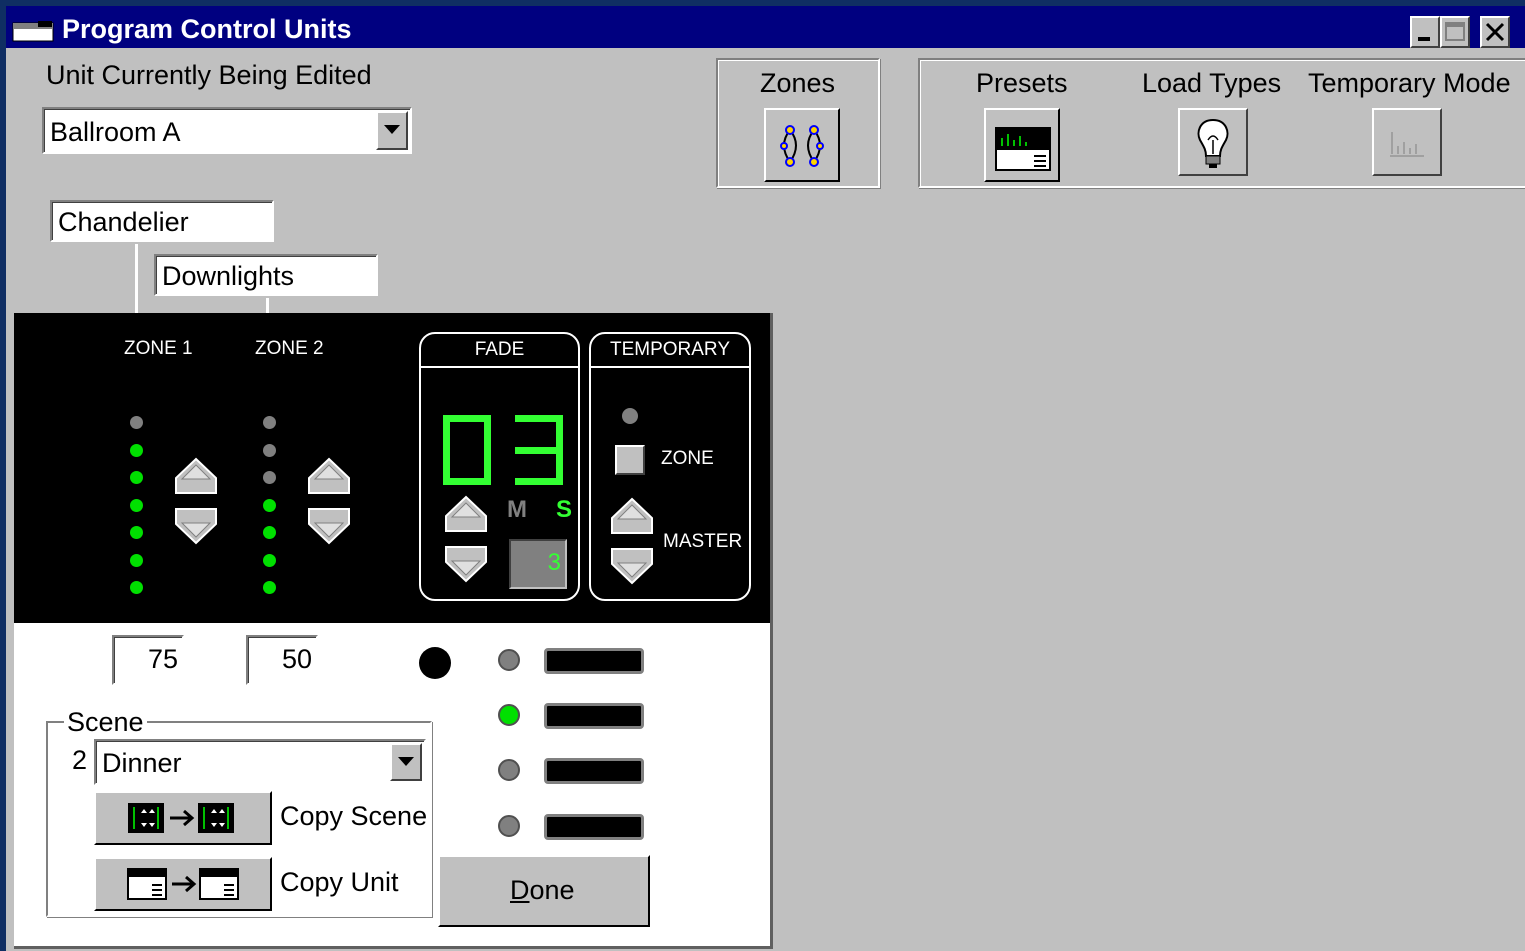 The height and width of the screenshot is (951, 1525). I want to click on copy-unit-icon, so click(183, 884).